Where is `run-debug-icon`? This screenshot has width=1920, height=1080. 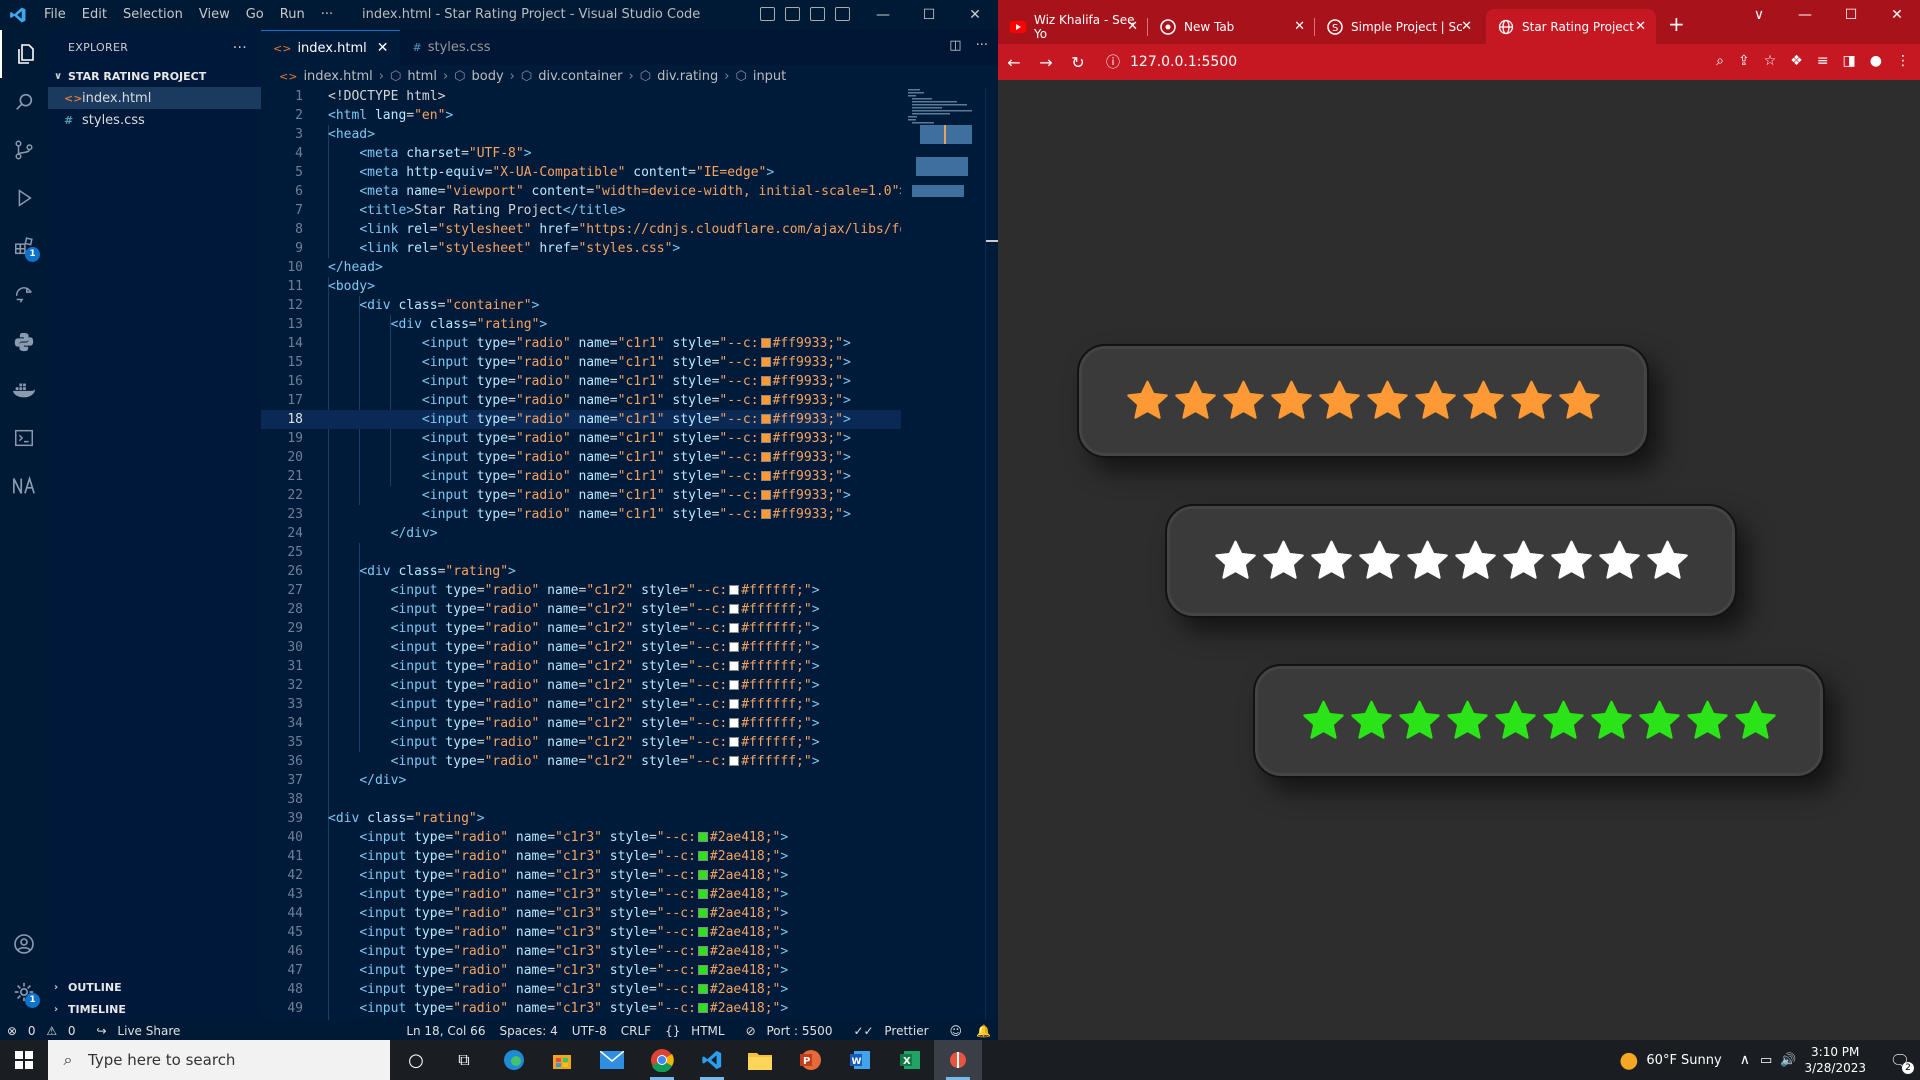
run-debug-icon is located at coordinates (24, 198).